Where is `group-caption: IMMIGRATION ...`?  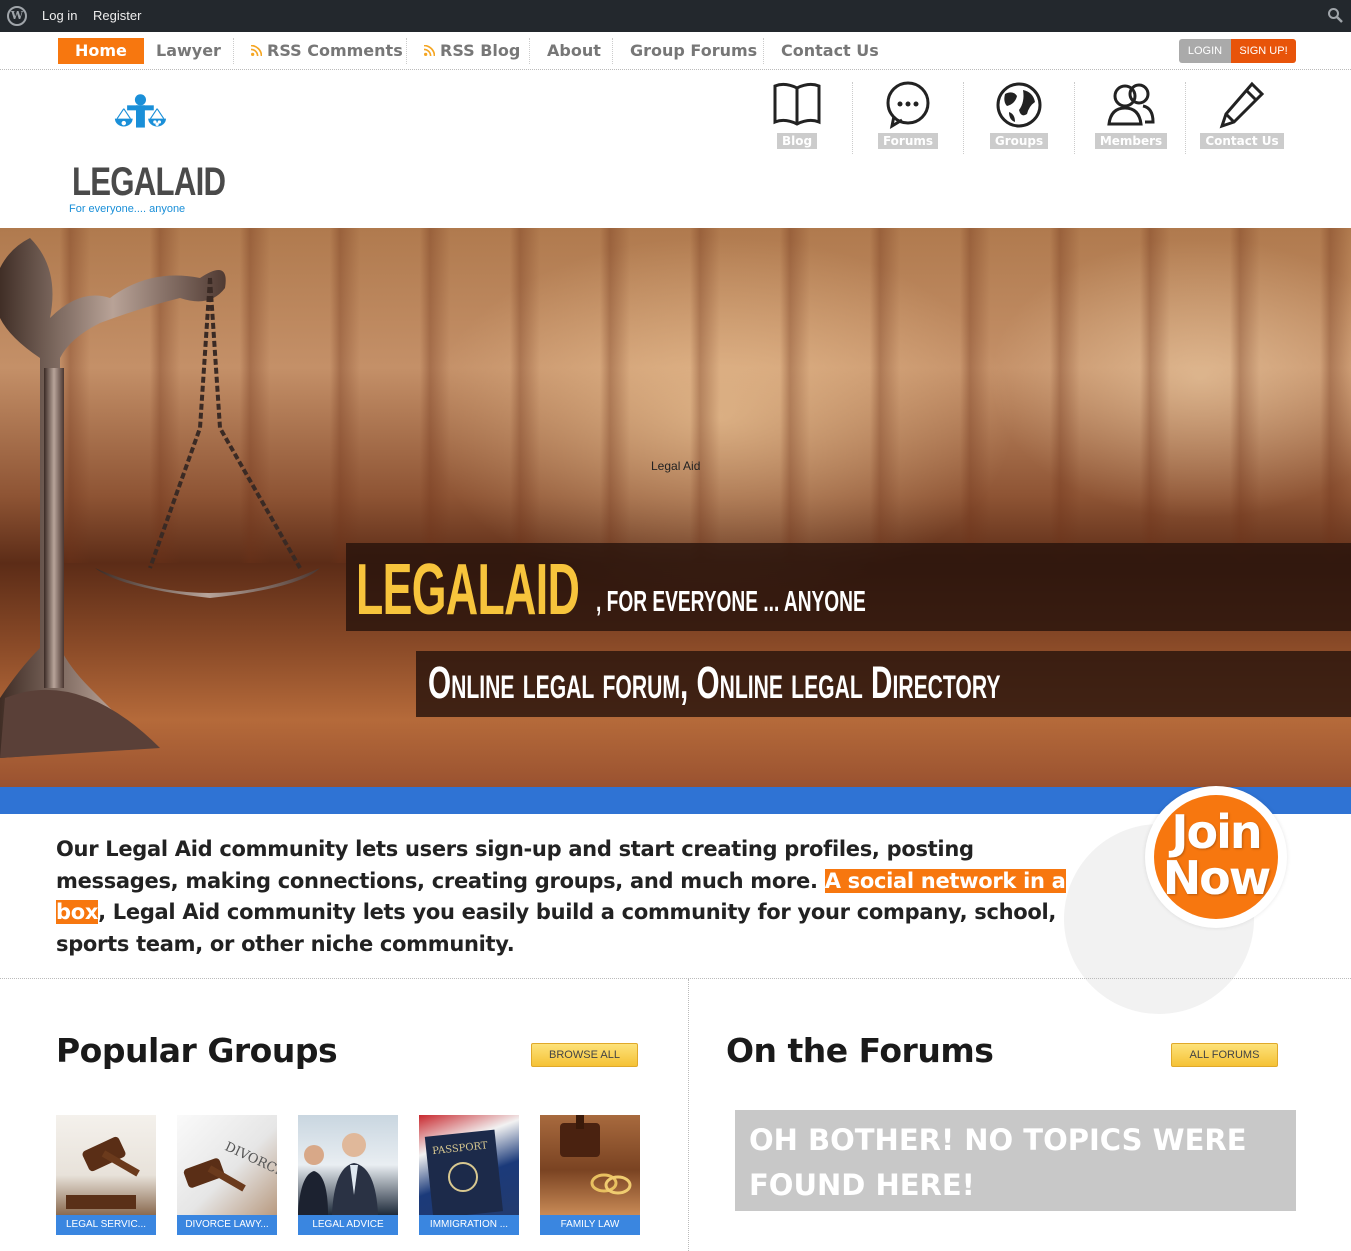 group-caption: IMMIGRATION ... is located at coordinates (469, 1225).